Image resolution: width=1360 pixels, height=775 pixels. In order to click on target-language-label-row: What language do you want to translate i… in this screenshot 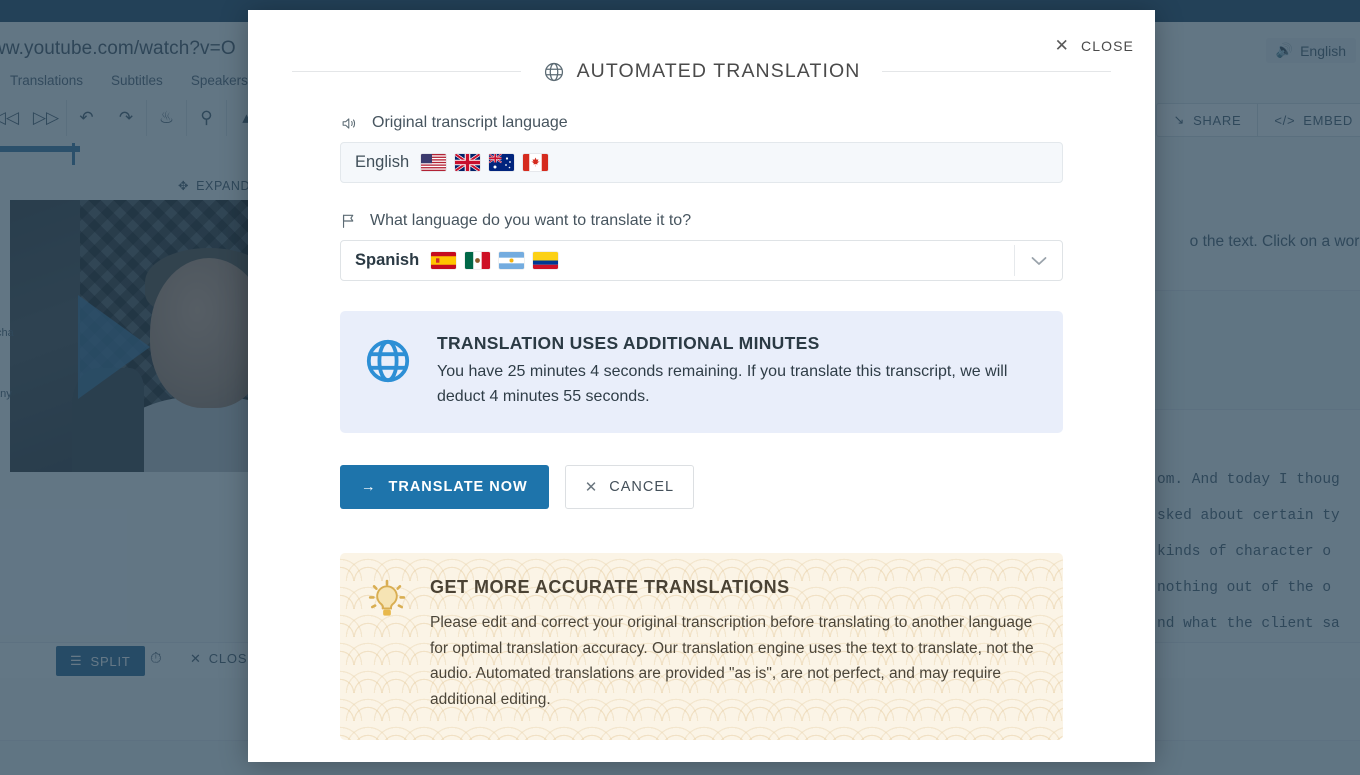, I will do `click(701, 221)`.